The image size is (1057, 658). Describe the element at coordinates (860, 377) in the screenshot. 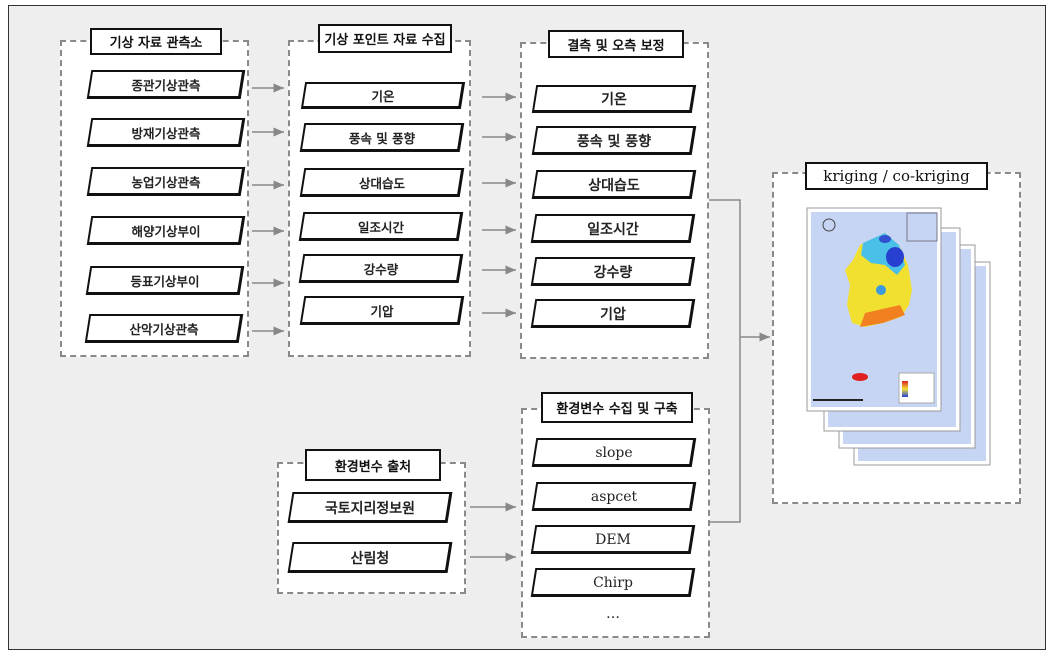

I see `jeju-island` at that location.